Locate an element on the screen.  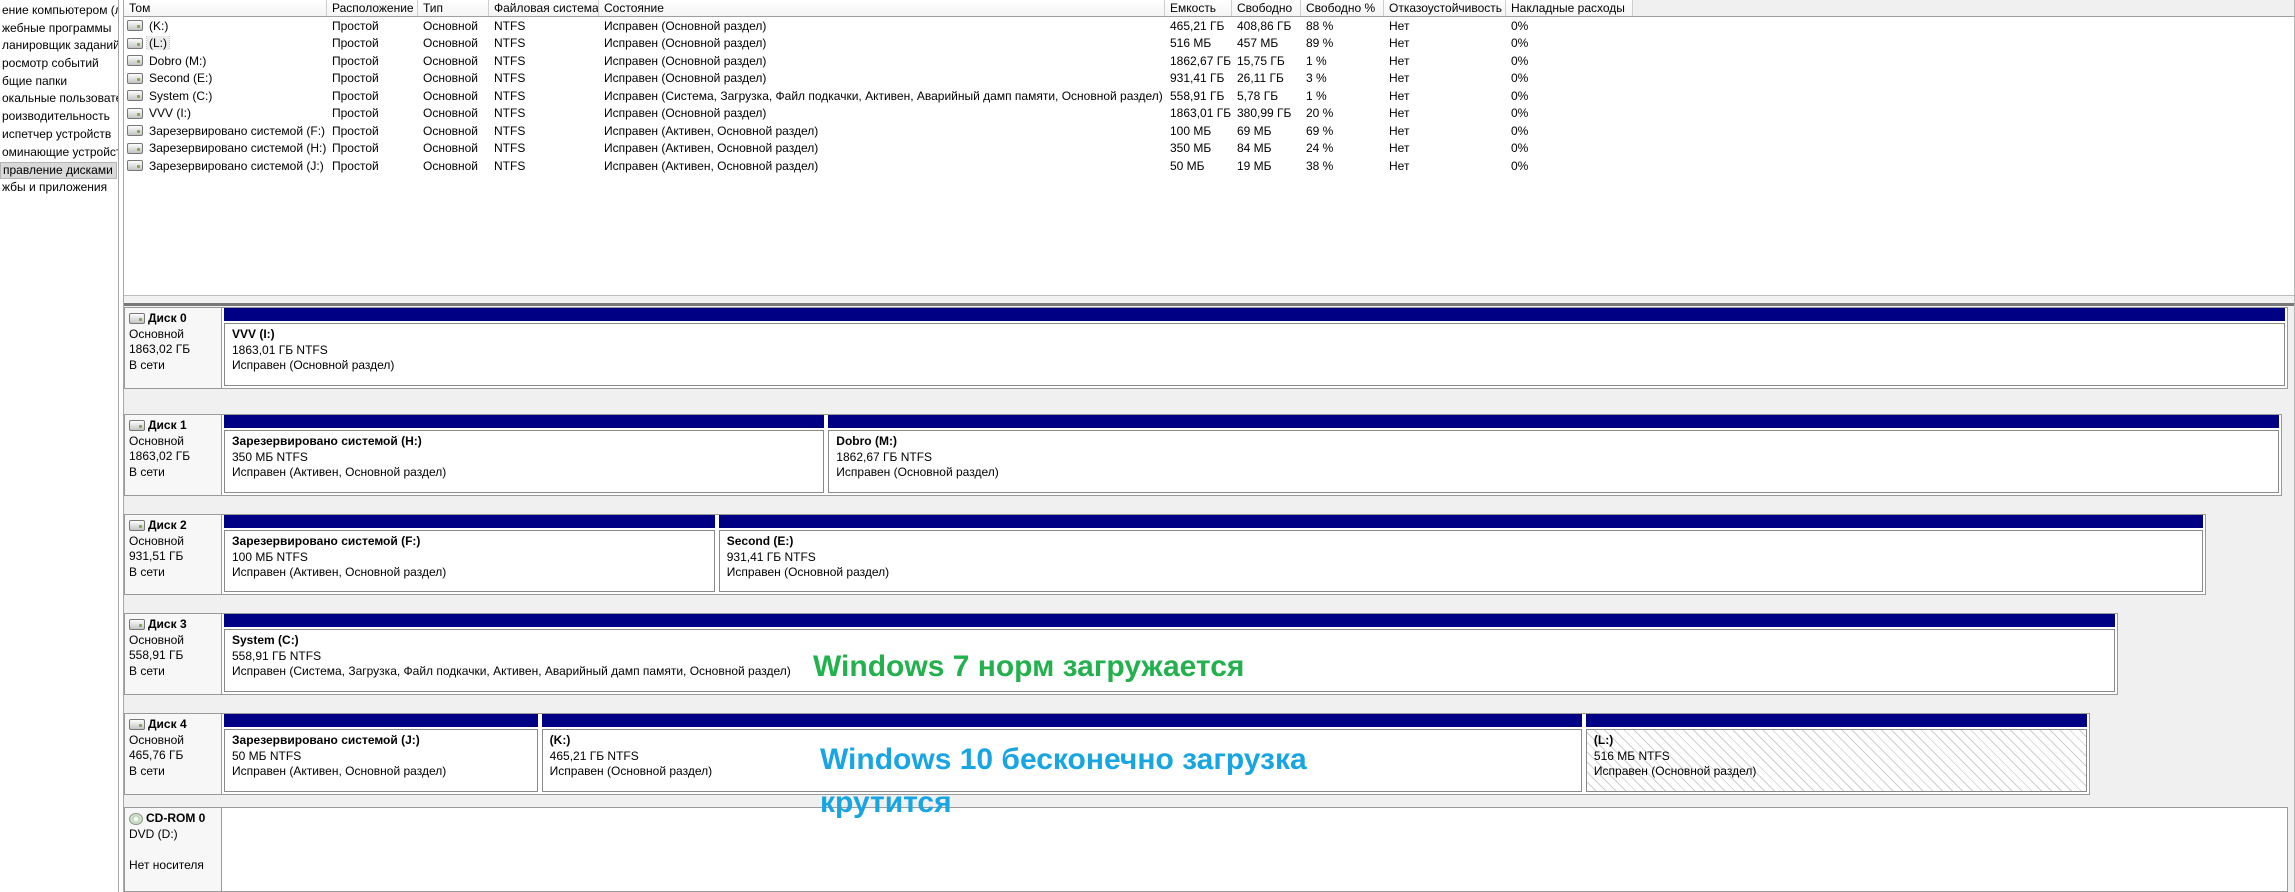
disk-name: Диск 2 is located at coordinates (173, 526).